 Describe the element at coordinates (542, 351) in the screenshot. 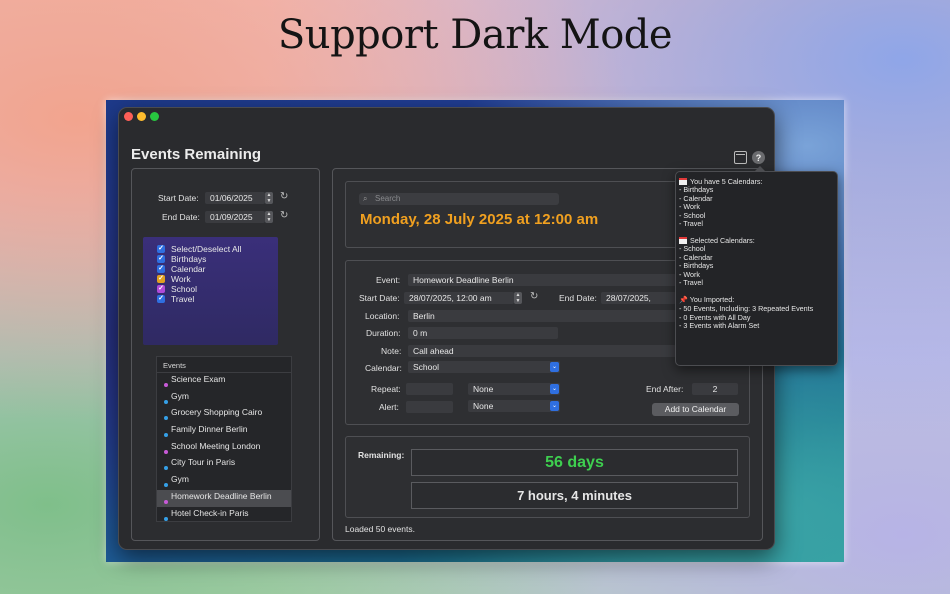

I see `note-field: Call ahead` at that location.